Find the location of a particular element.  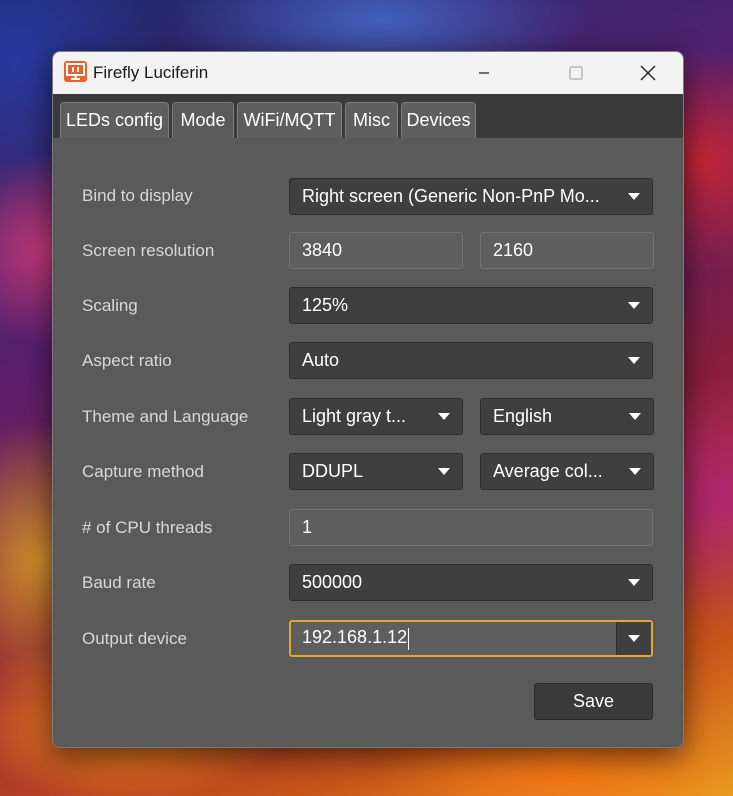

output-device-dropdown-button is located at coordinates (633, 638).